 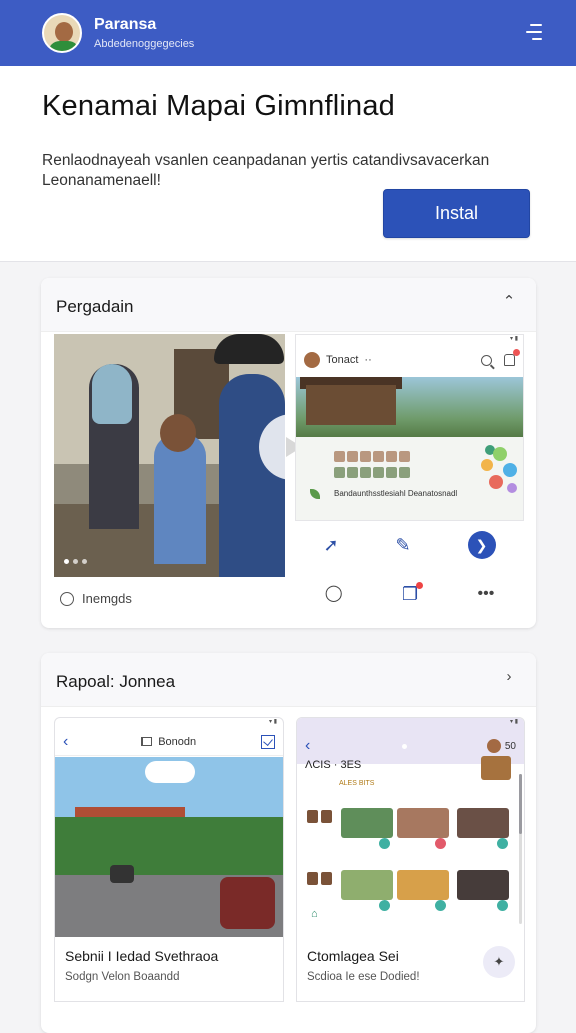 I want to click on share-arrow-icon: ➚, so click(x=330, y=545).